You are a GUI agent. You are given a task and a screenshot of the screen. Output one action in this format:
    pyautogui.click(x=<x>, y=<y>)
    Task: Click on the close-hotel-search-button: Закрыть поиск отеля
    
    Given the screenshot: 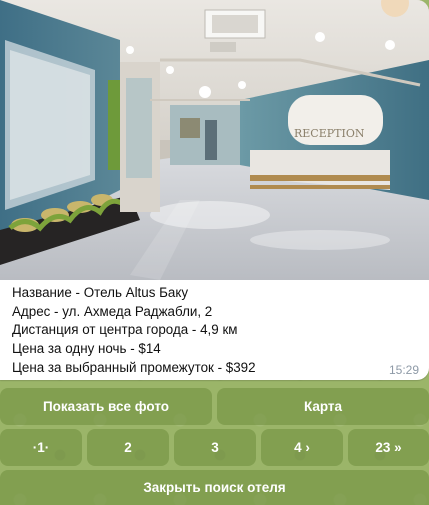 What is the action you would take?
    pyautogui.click(x=214, y=487)
    